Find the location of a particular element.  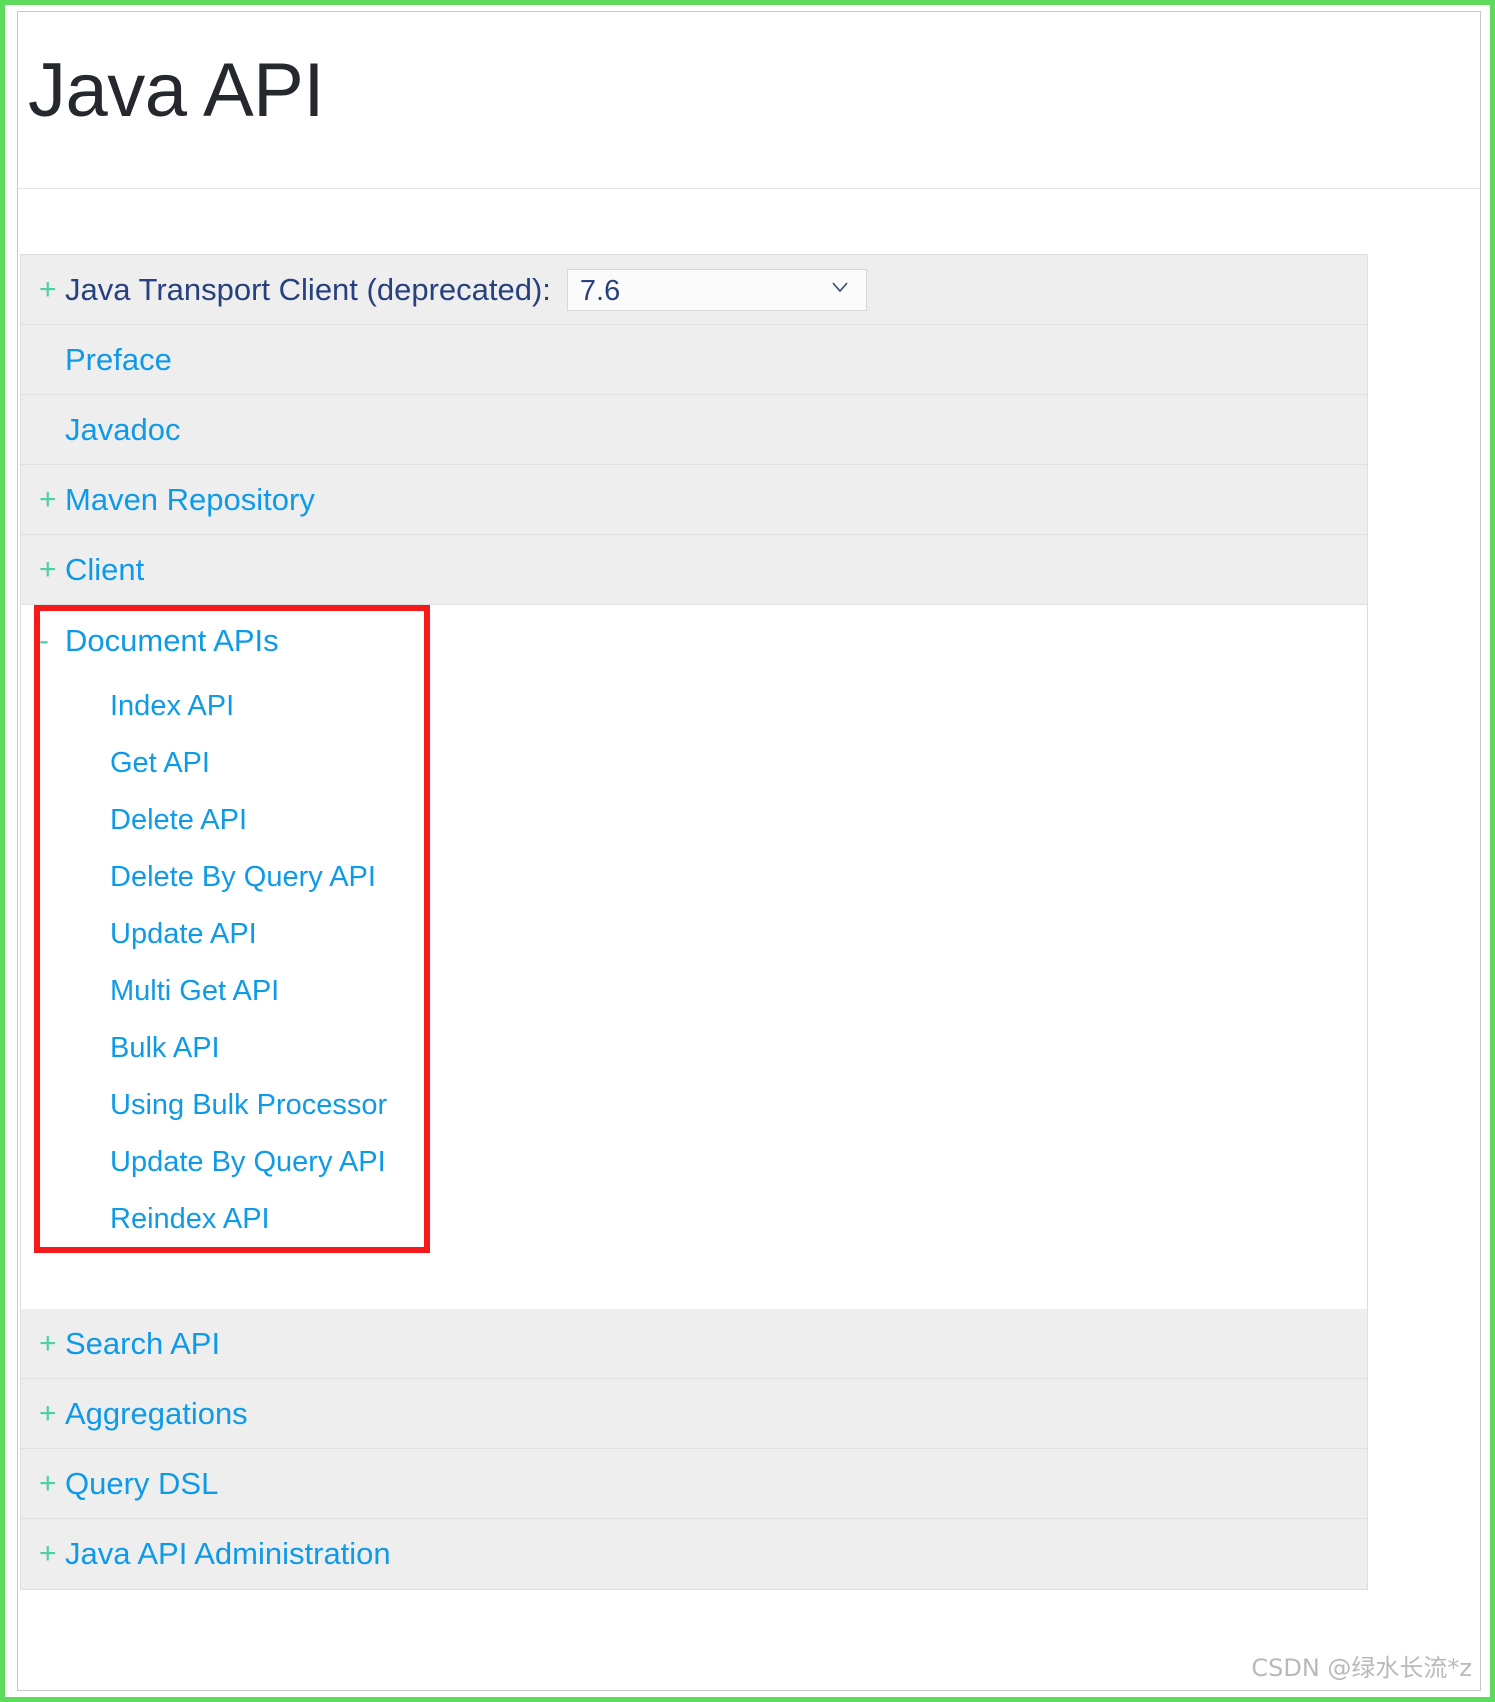

list-item: Index API is located at coordinates (694, 705).